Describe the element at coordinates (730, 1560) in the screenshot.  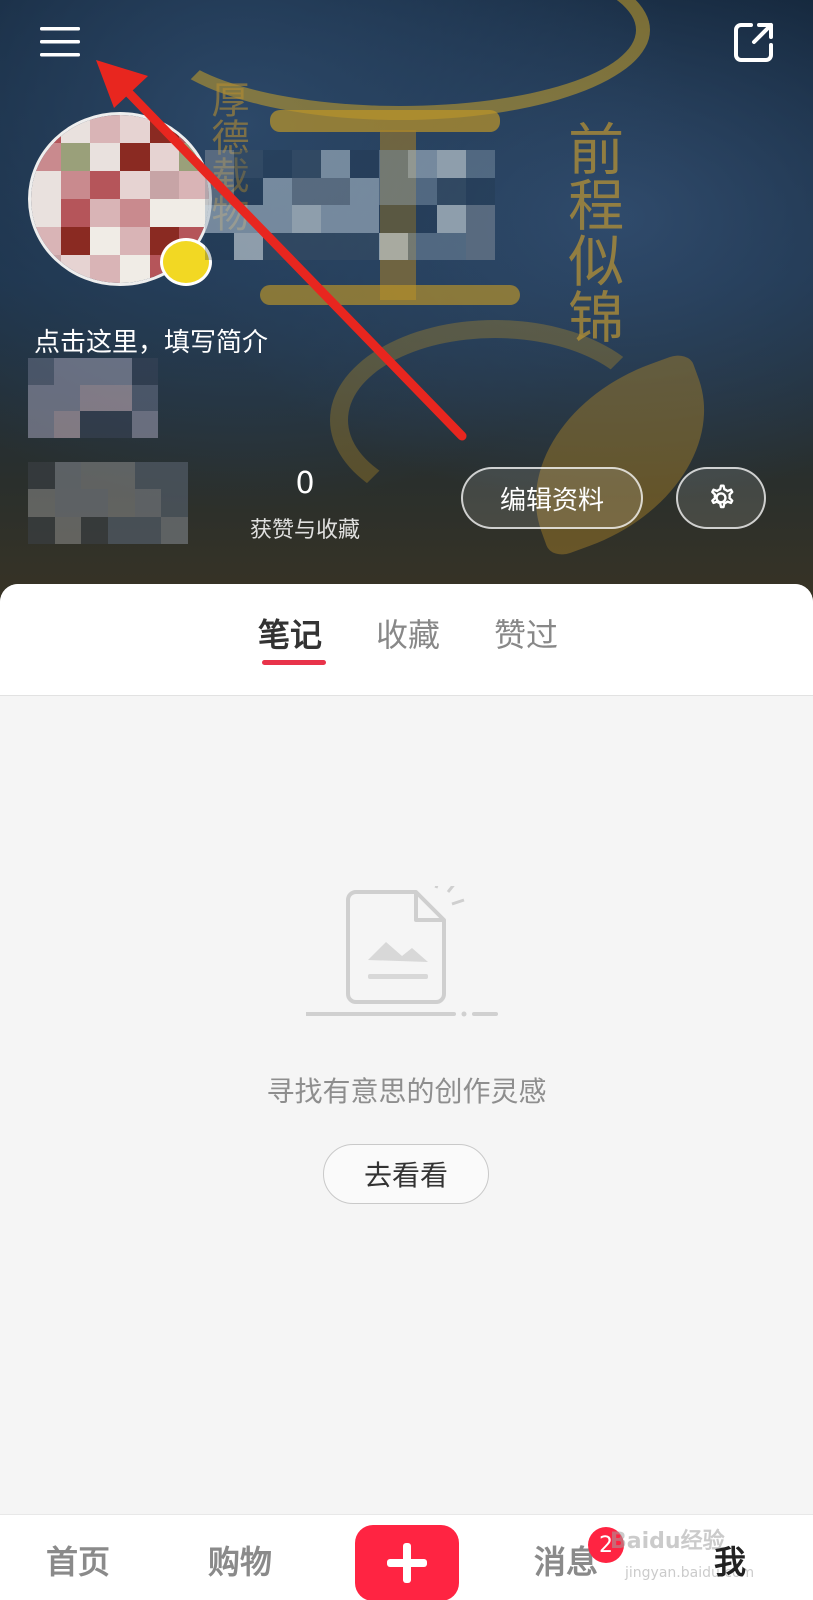
I see `nav-item-me: 我` at that location.